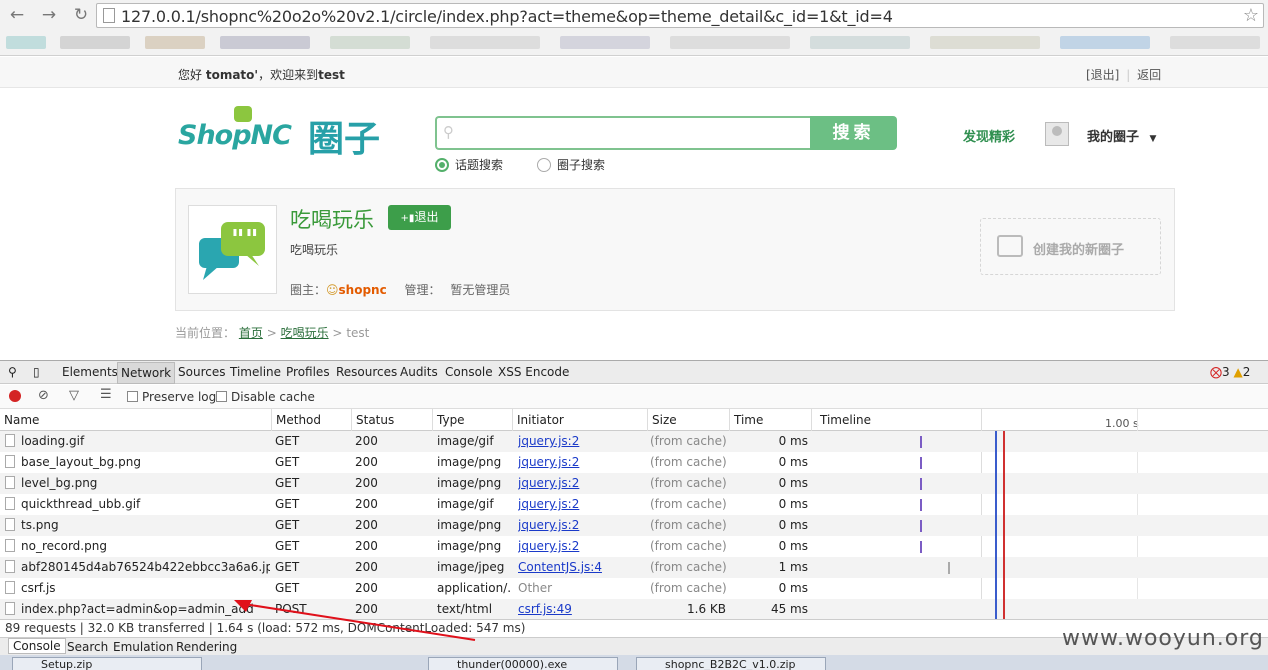 This screenshot has width=1268, height=670. I want to click on filter-icon: ▽, so click(74, 395).